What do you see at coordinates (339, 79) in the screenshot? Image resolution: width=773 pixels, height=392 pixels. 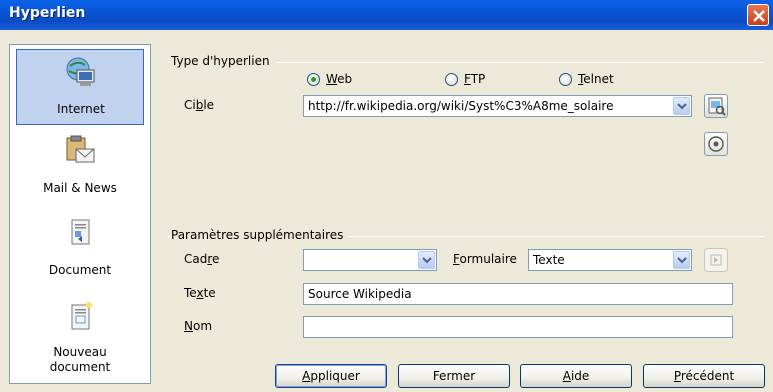 I see `radio-web-label: Web` at bounding box center [339, 79].